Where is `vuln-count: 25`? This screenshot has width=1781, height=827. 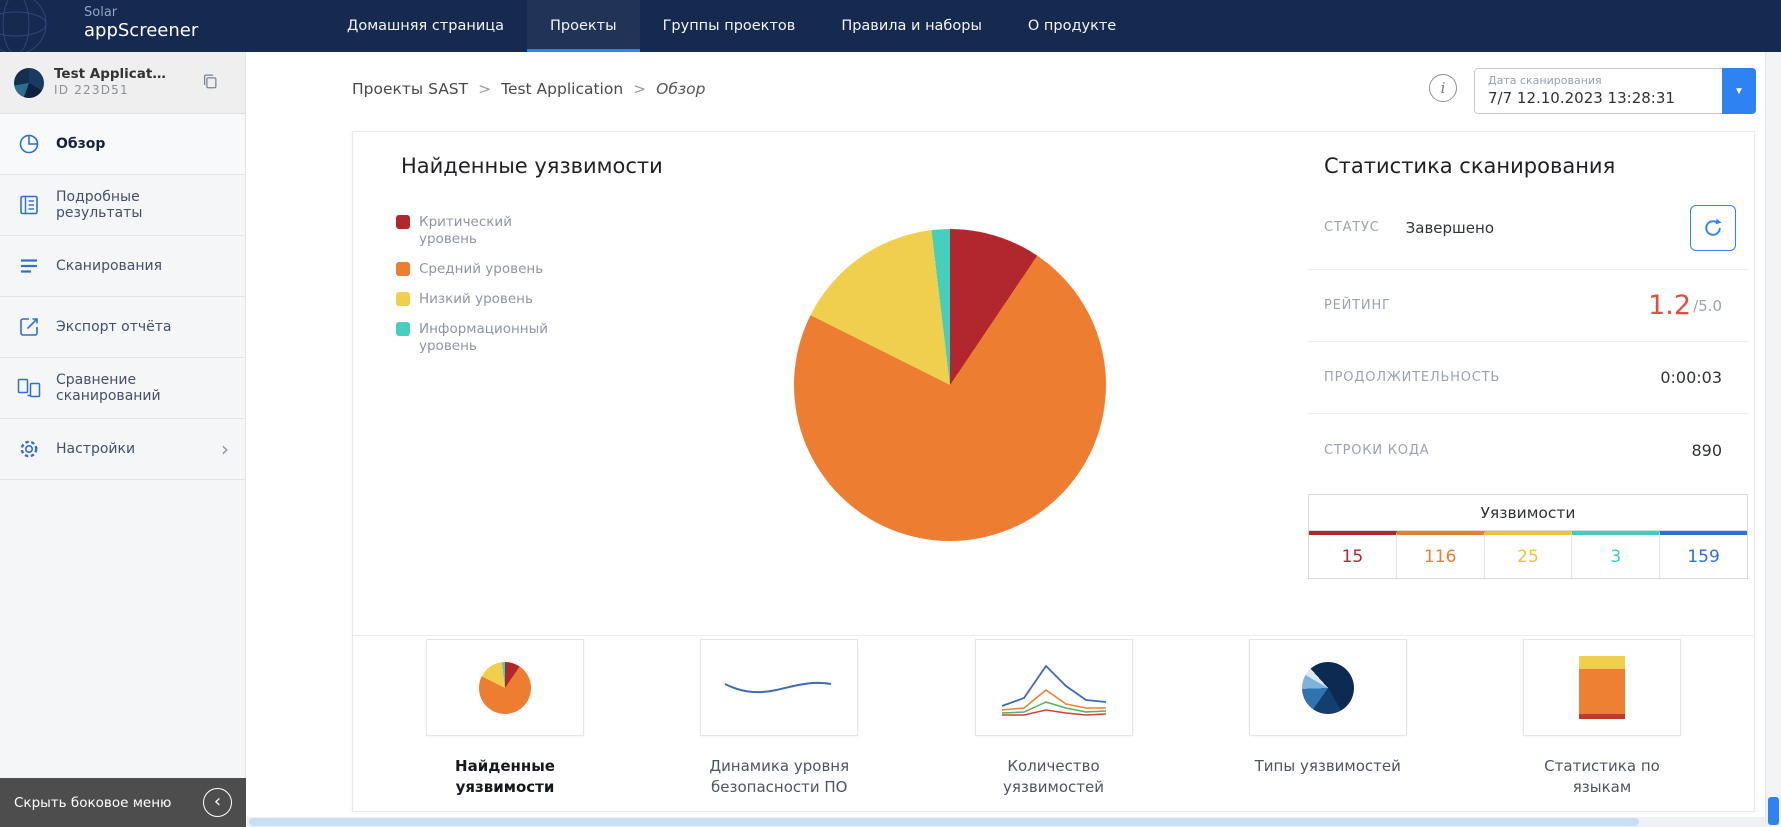
vuln-count: 25 is located at coordinates (1528, 556).